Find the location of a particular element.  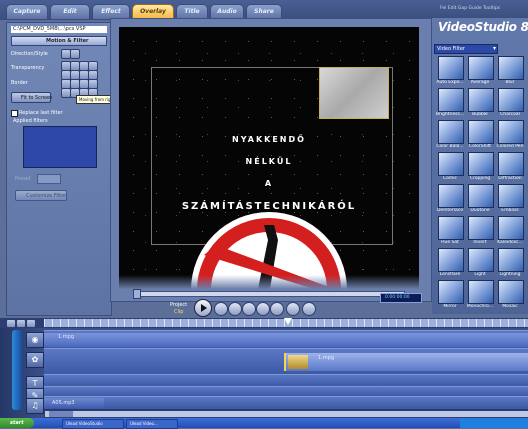

title-text-line: A is located at coordinates (269, 183).